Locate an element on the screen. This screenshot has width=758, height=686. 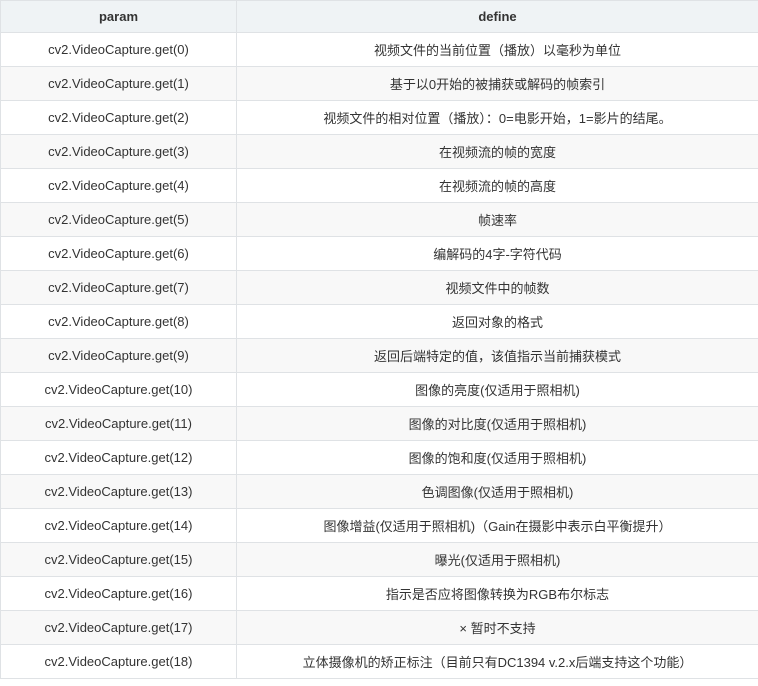
define-cell: 图像增益(仅适用于照相机)（Gain在摄影中表示白平衡提升） is located at coordinates (497, 525).